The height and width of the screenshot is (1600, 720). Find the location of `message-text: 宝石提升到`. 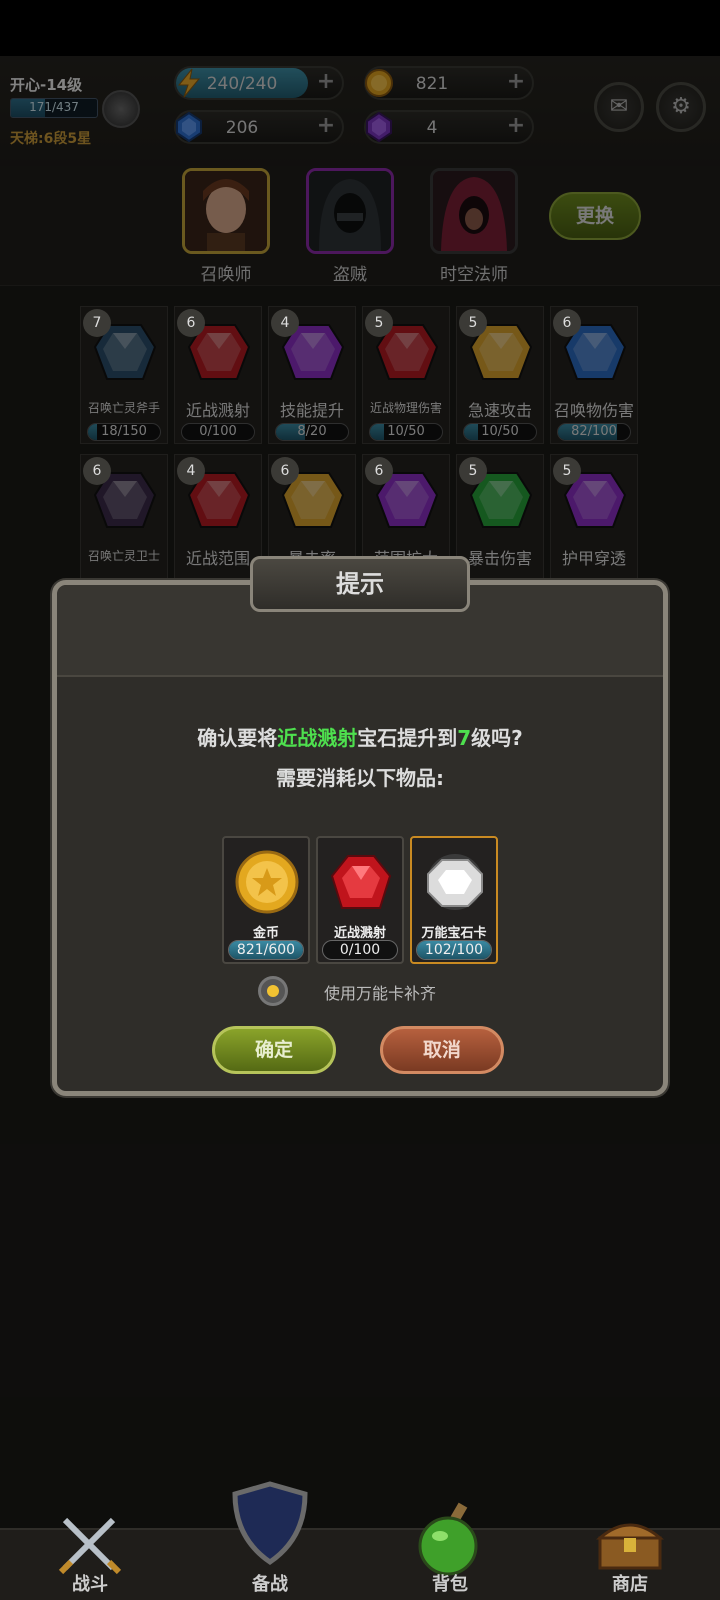

message-text: 宝石提升到 is located at coordinates (407, 738).